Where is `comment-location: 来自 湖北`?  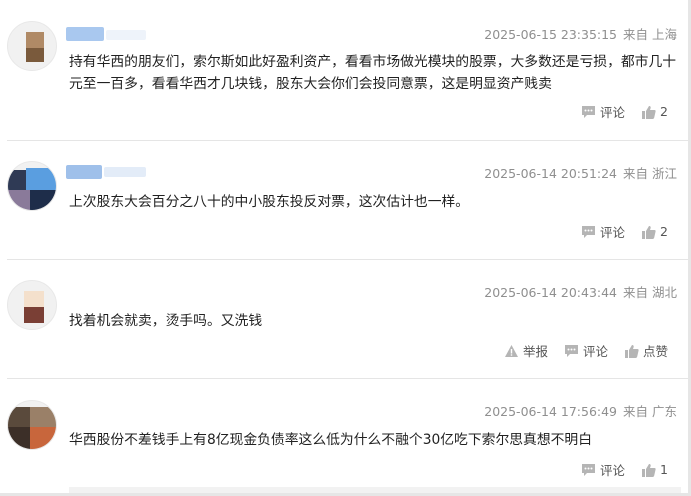
comment-location: 来自 湖北 is located at coordinates (650, 292).